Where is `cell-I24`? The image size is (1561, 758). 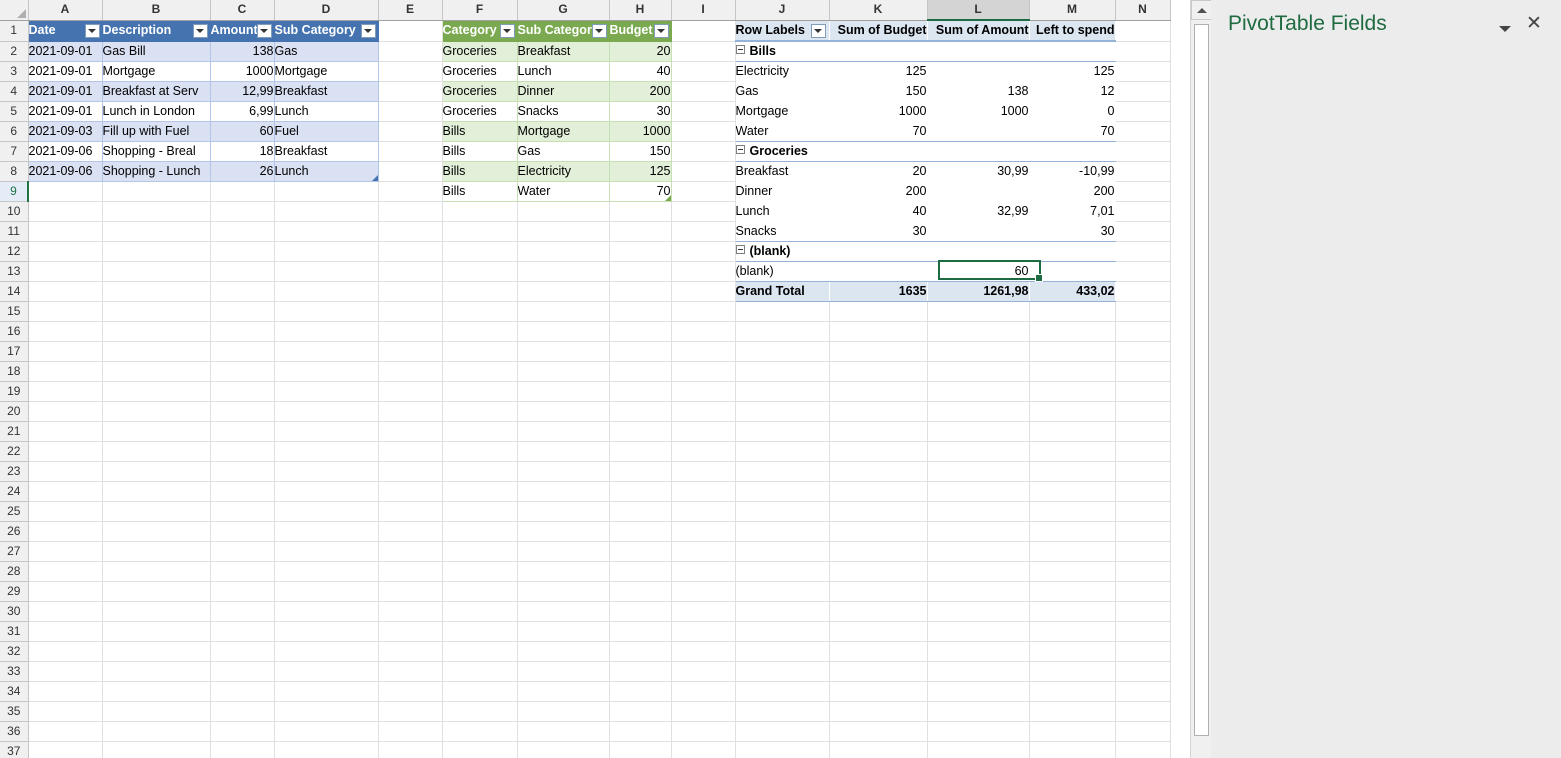 cell-I24 is located at coordinates (703, 491).